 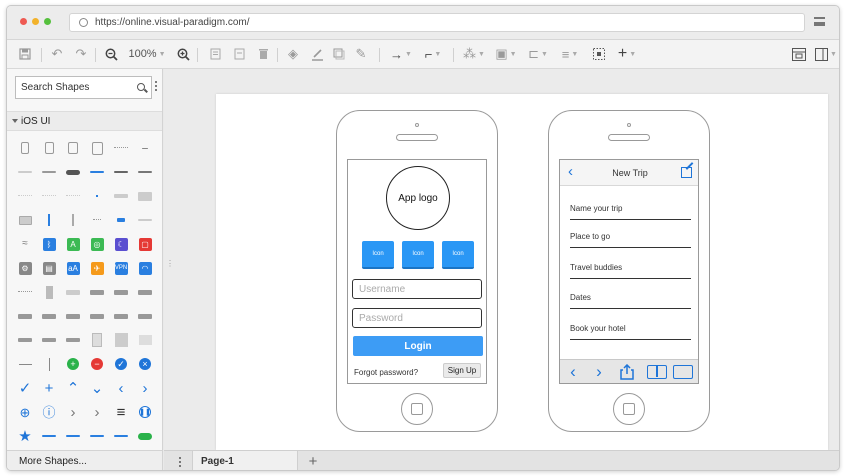 What do you see at coordinates (49, 412) in the screenshot?
I see `info-icon: ⓘ` at bounding box center [49, 412].